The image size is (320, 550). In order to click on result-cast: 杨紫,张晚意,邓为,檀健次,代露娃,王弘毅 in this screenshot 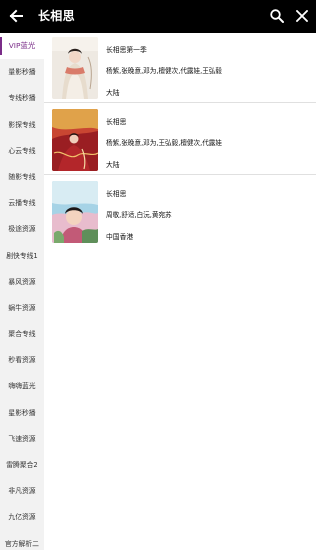, I will do `click(164, 71)`.